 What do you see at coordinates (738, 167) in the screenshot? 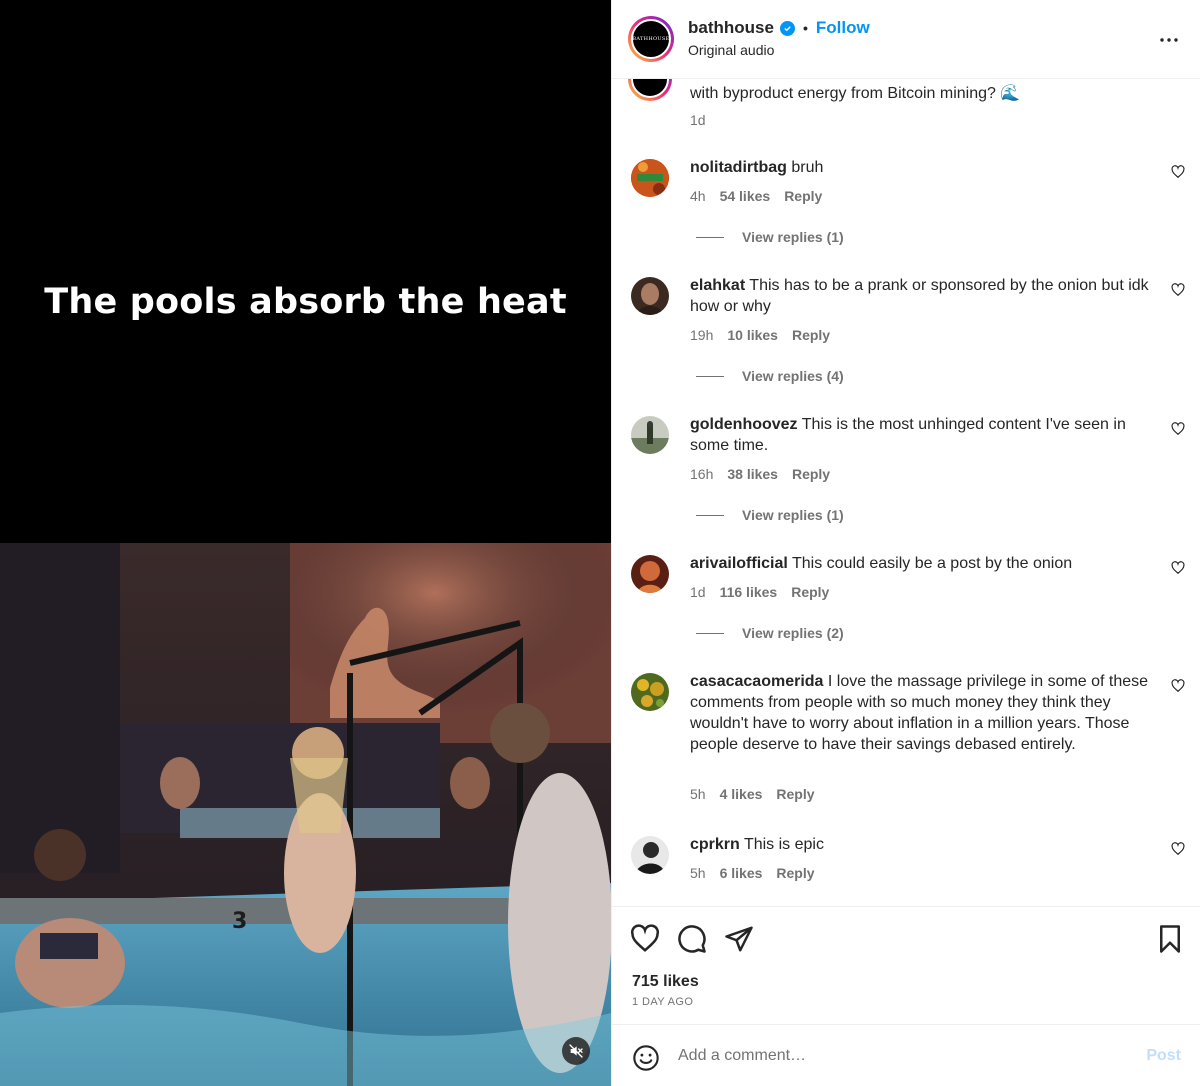
I see `comment-username: nolitadirtbag` at bounding box center [738, 167].